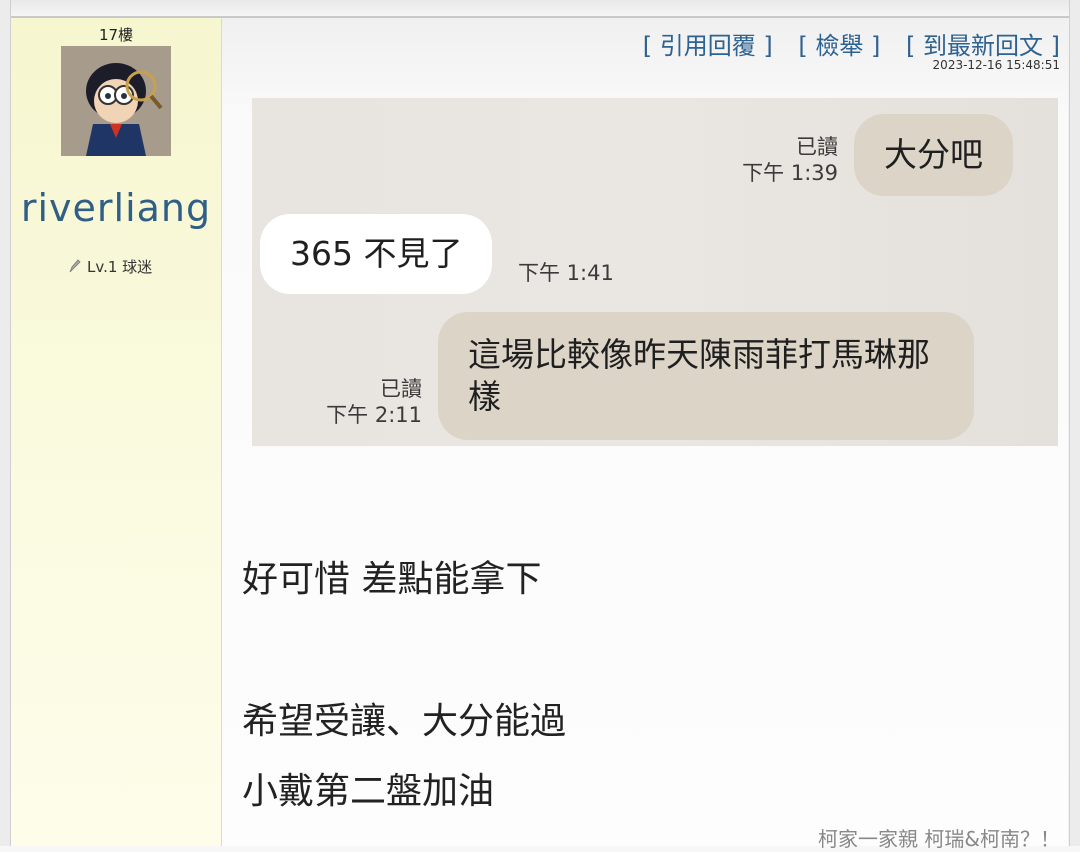  I want to click on user-level-label: Lv.1 球迷, so click(120, 267).